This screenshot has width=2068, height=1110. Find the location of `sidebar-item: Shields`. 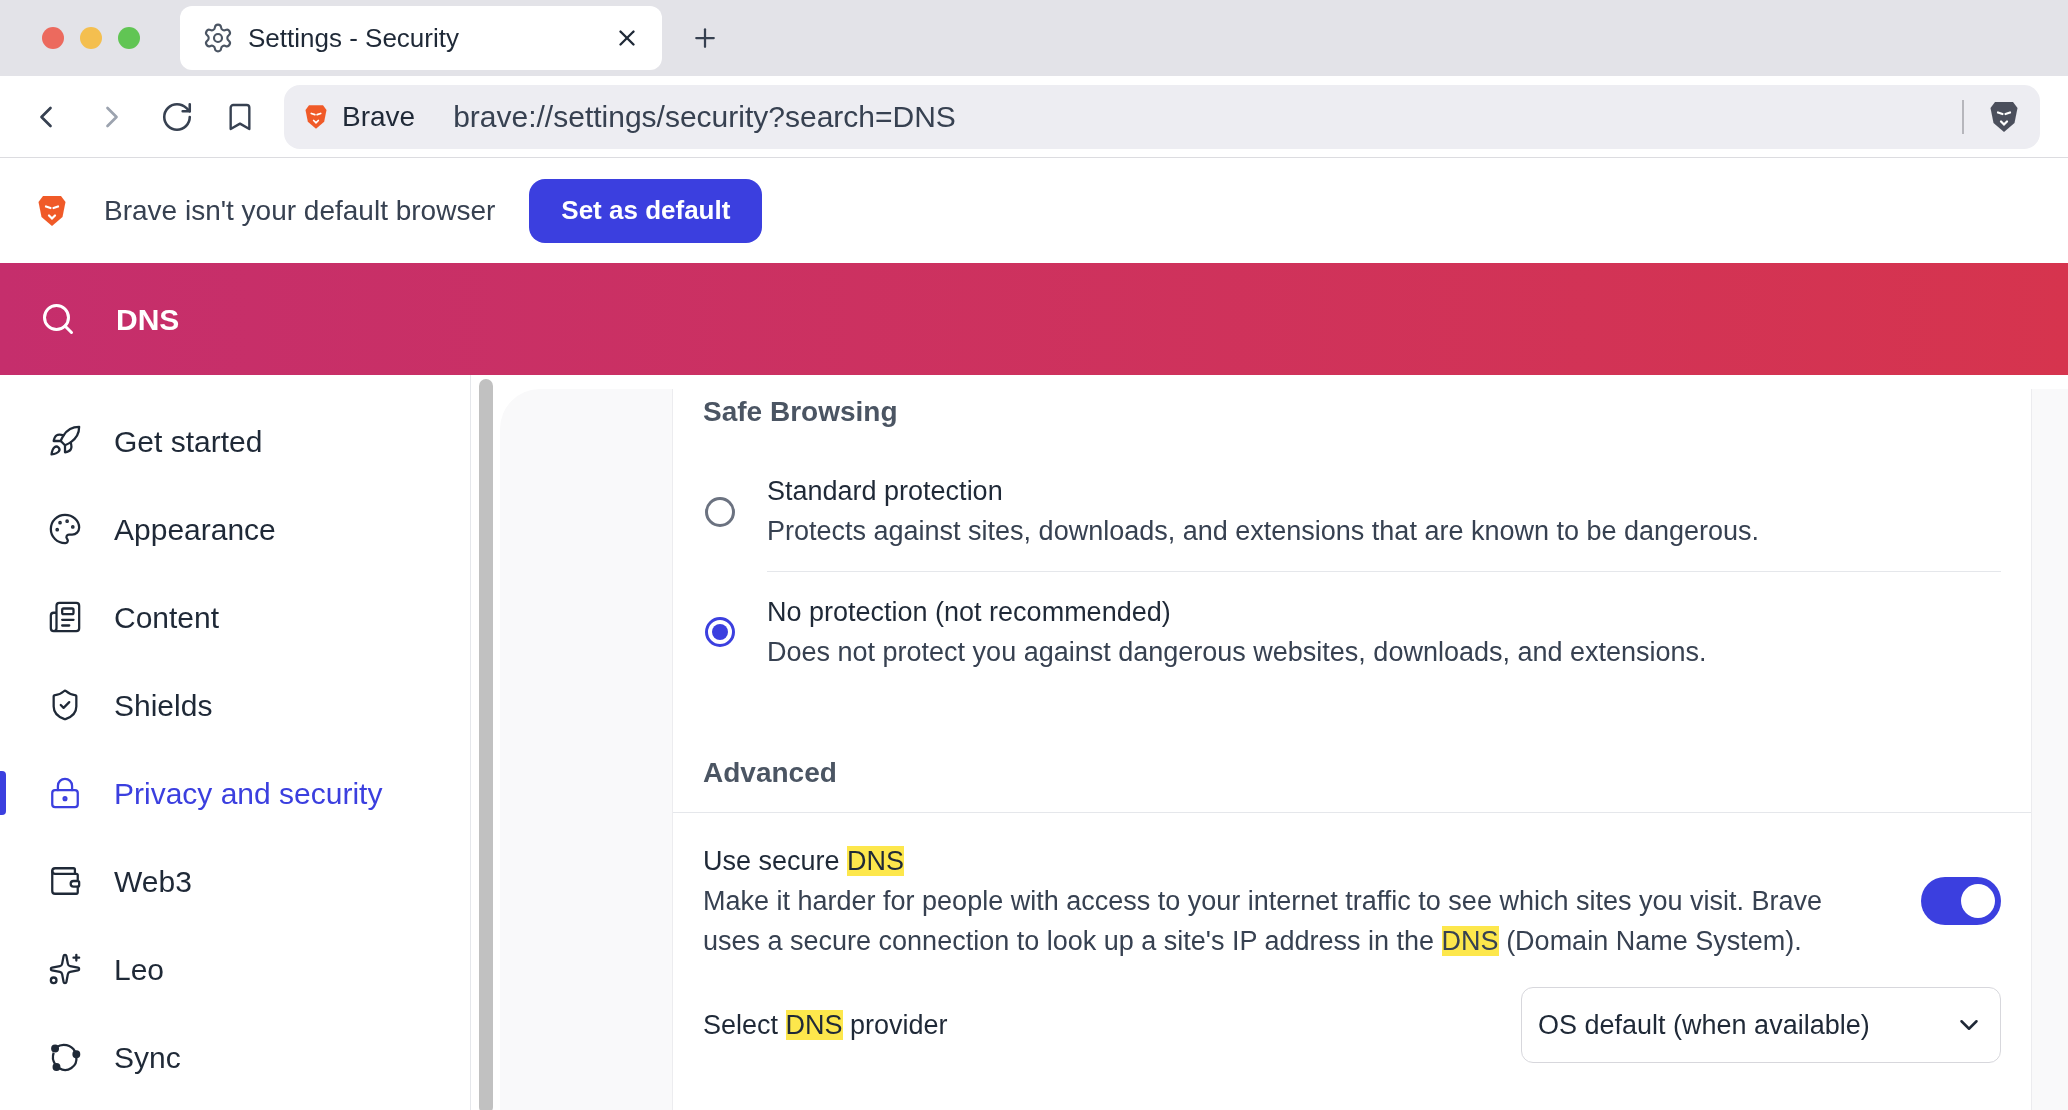

sidebar-item: Shields is located at coordinates (130, 705).